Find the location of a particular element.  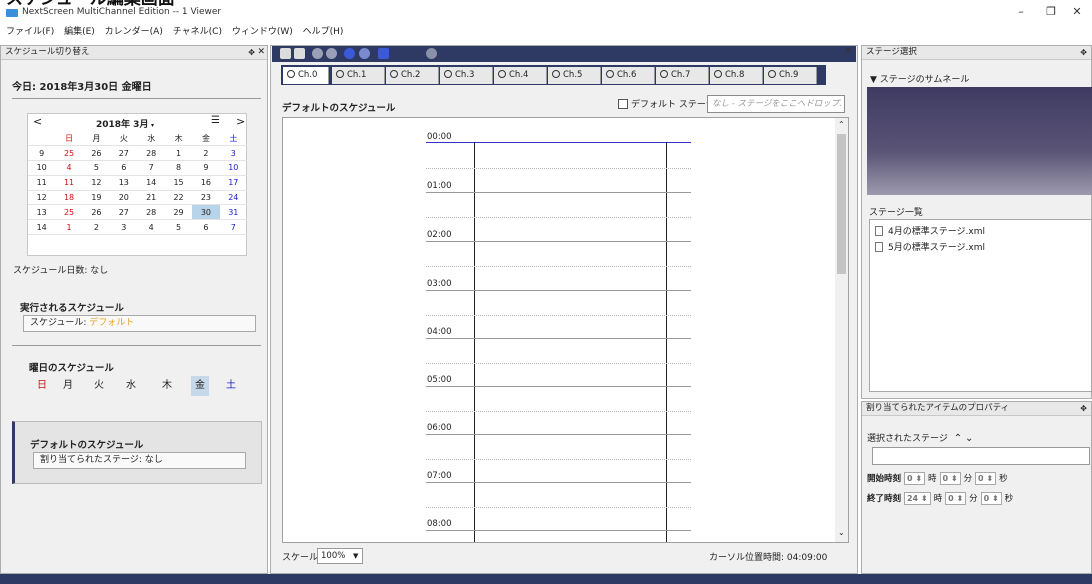

calendar-day: 17 is located at coordinates (233, 183).